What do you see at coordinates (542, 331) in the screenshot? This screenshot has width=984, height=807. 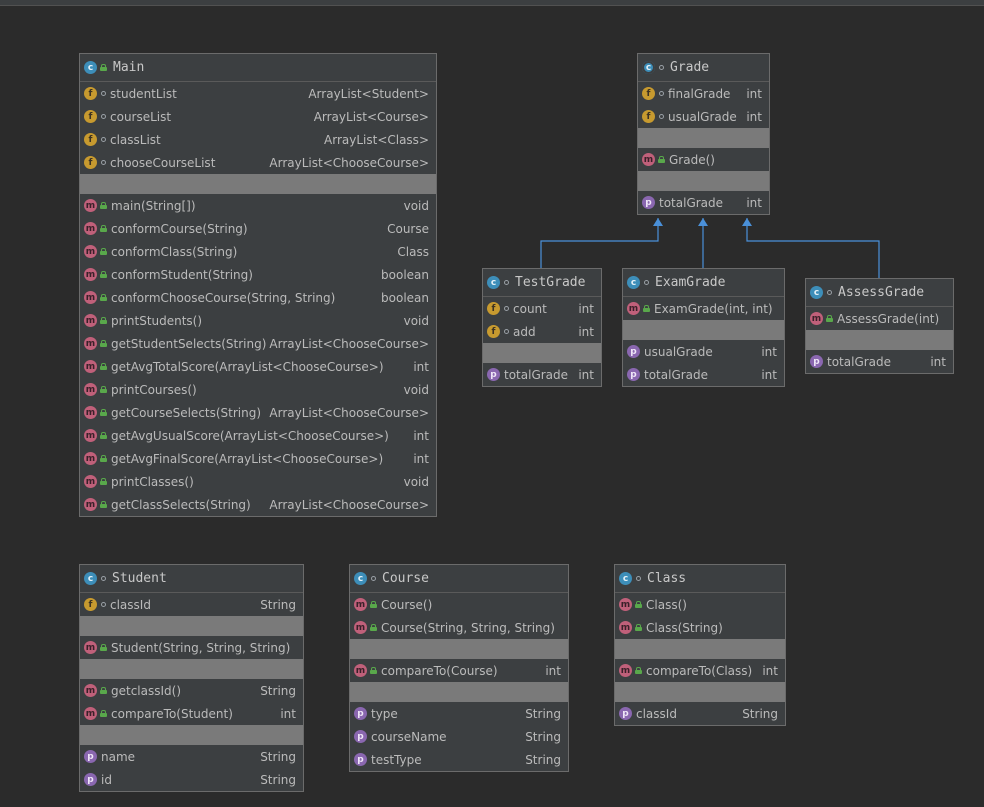 I see `field-row: f add int` at bounding box center [542, 331].